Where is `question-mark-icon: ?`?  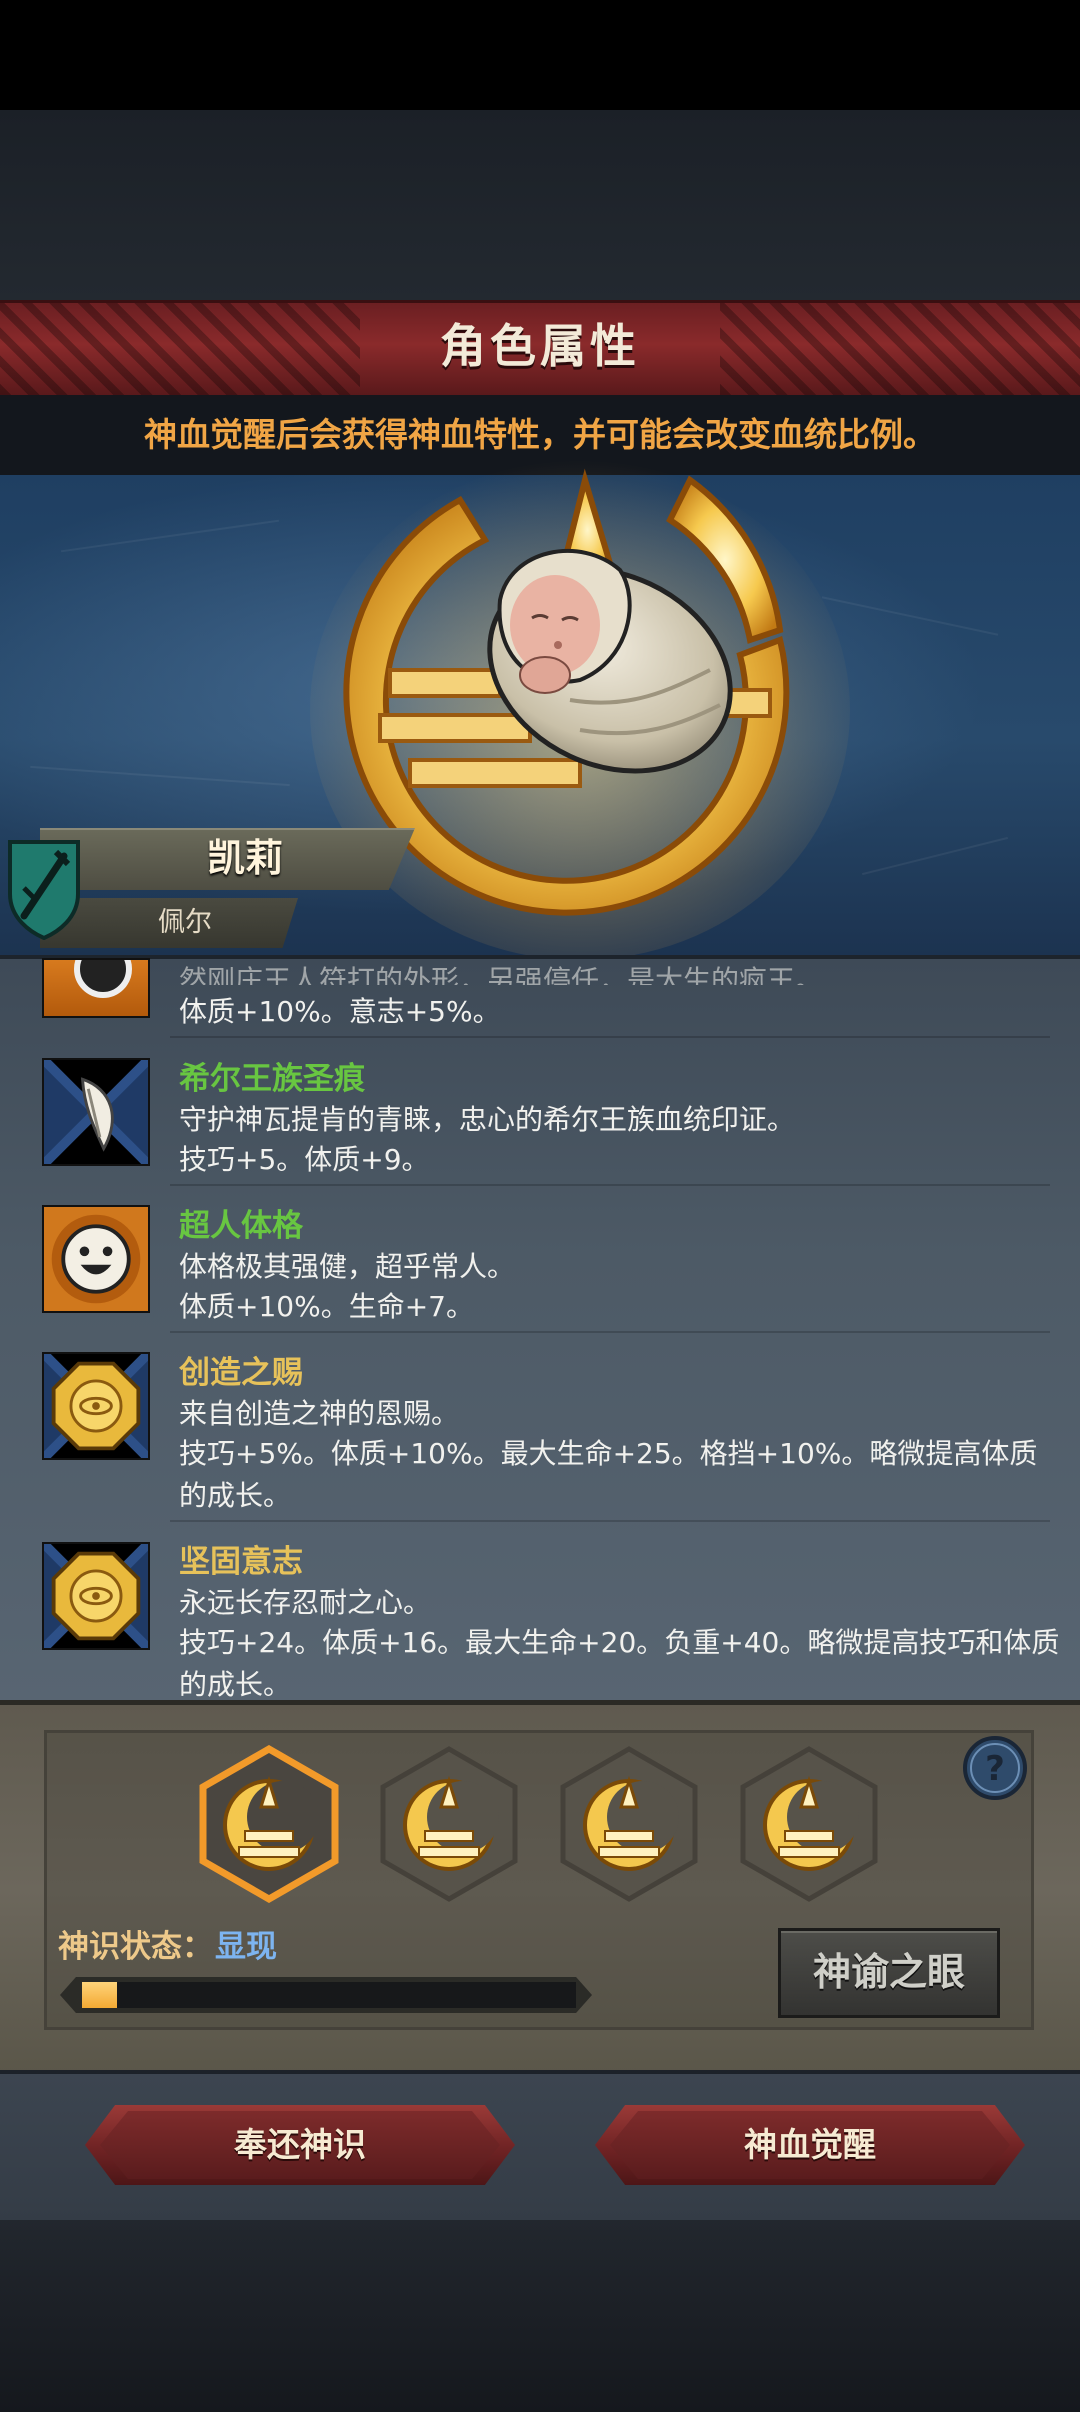
question-mark-icon: ? is located at coordinates (995, 1768).